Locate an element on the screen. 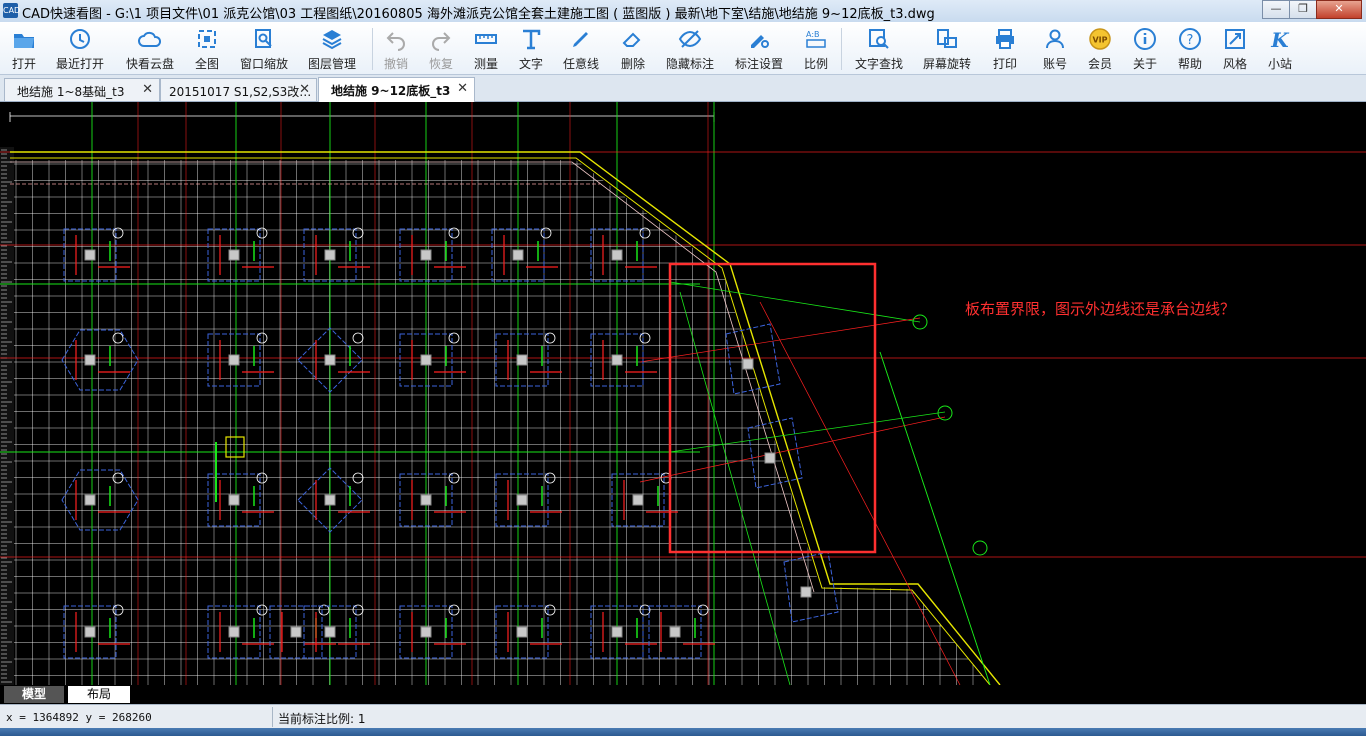  toolbar-label: 标注设置 is located at coordinates (758, 64).